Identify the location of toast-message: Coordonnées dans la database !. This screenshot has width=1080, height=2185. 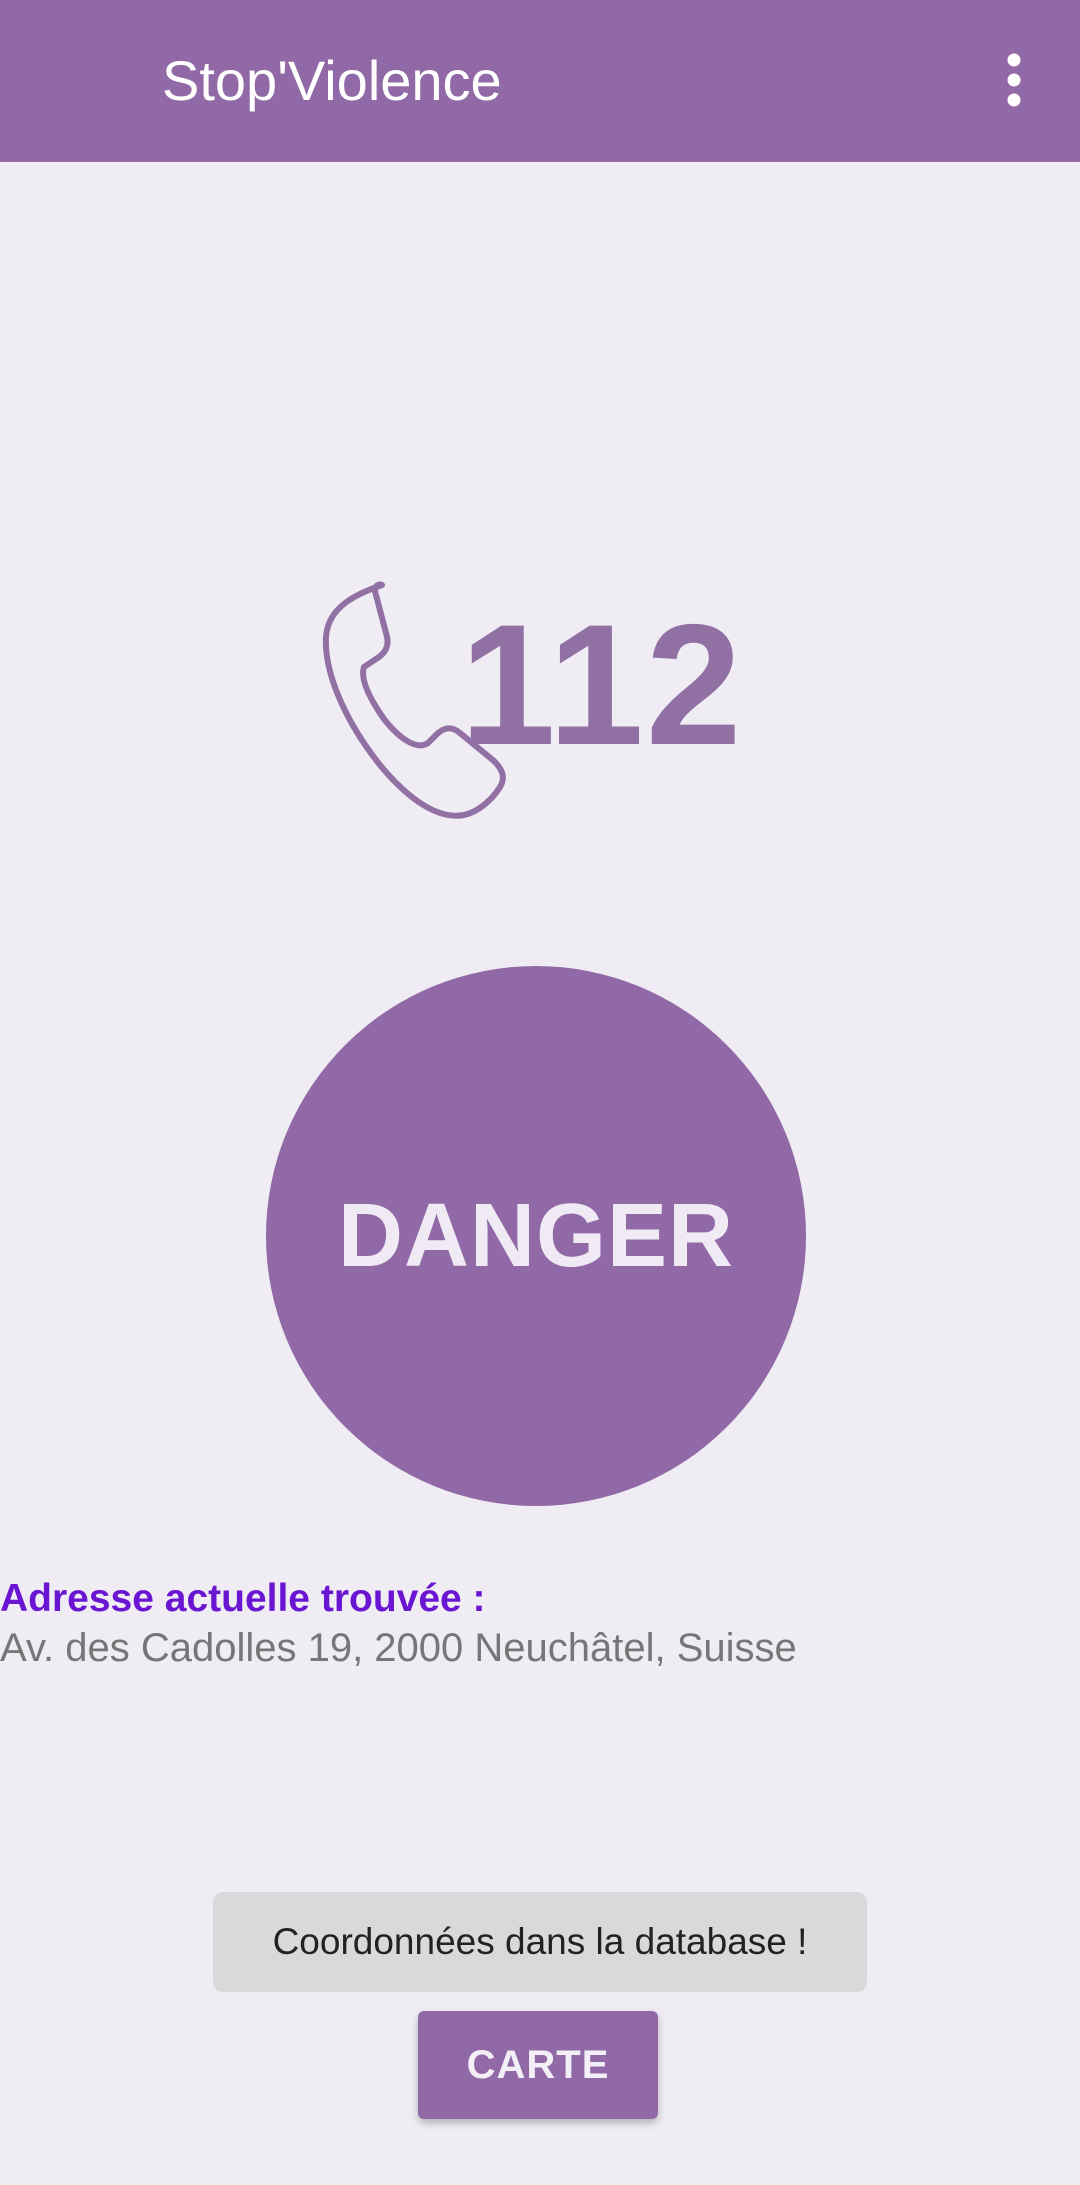
(540, 1941).